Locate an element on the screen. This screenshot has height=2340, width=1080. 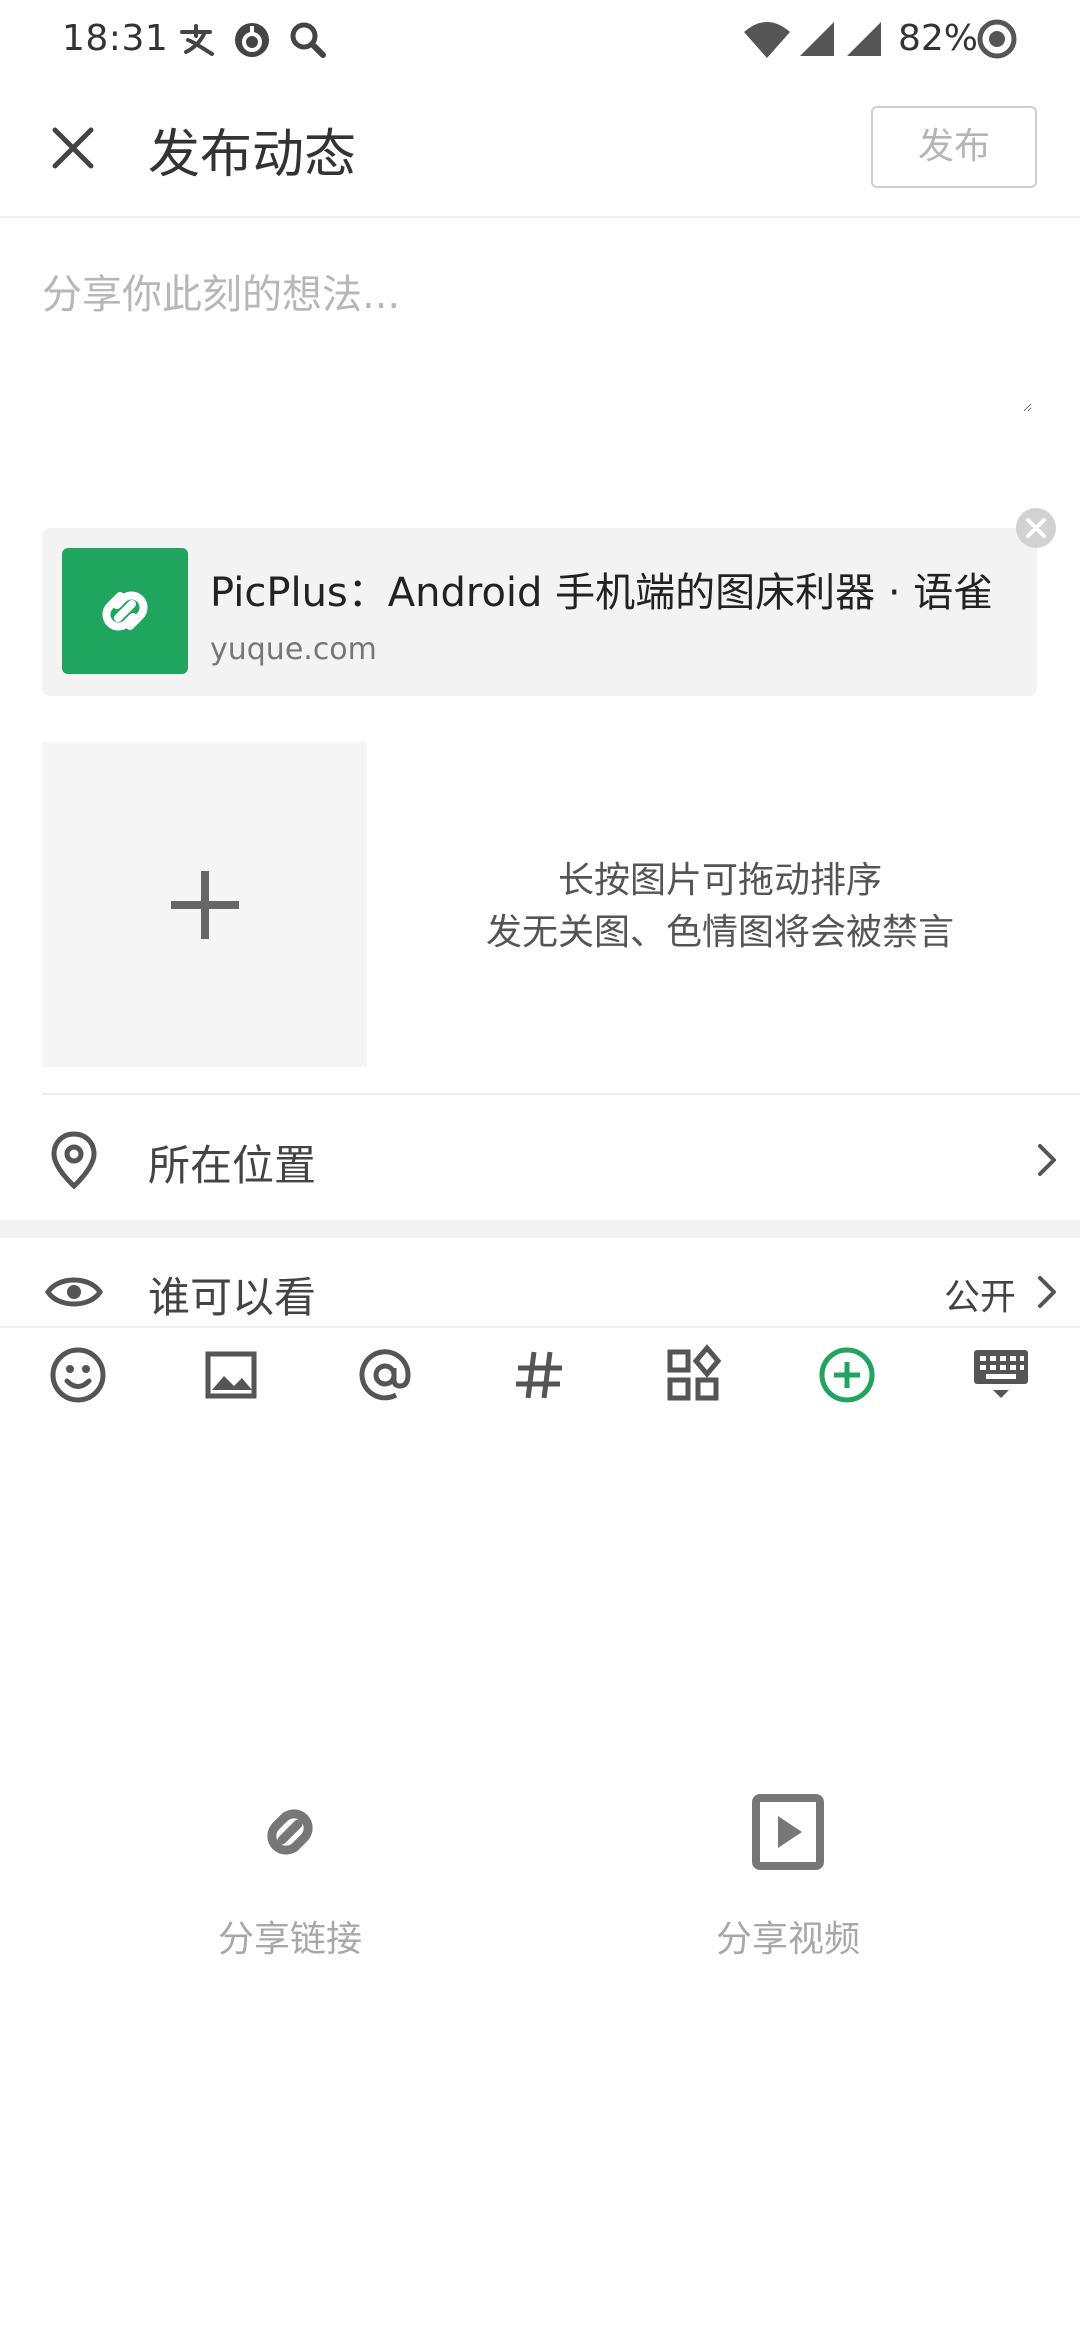
link-preview-card: PicPlus：Android 手机端的图床利器 · 语雀 yuque.com is located at coordinates (539, 612).